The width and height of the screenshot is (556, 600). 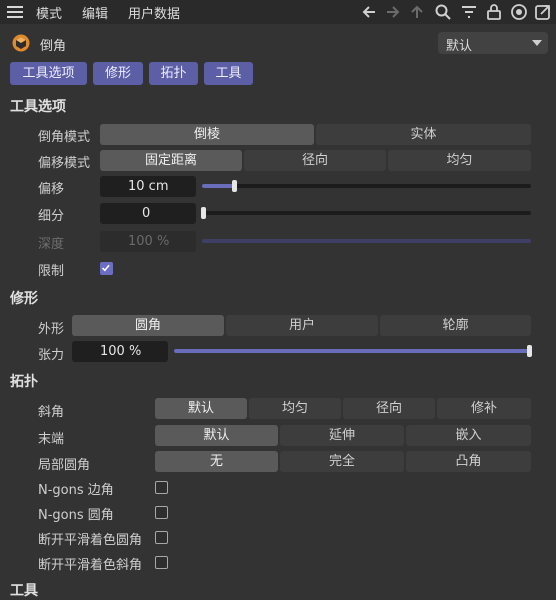 I want to click on miter-label: 斜角, so click(x=51, y=412).